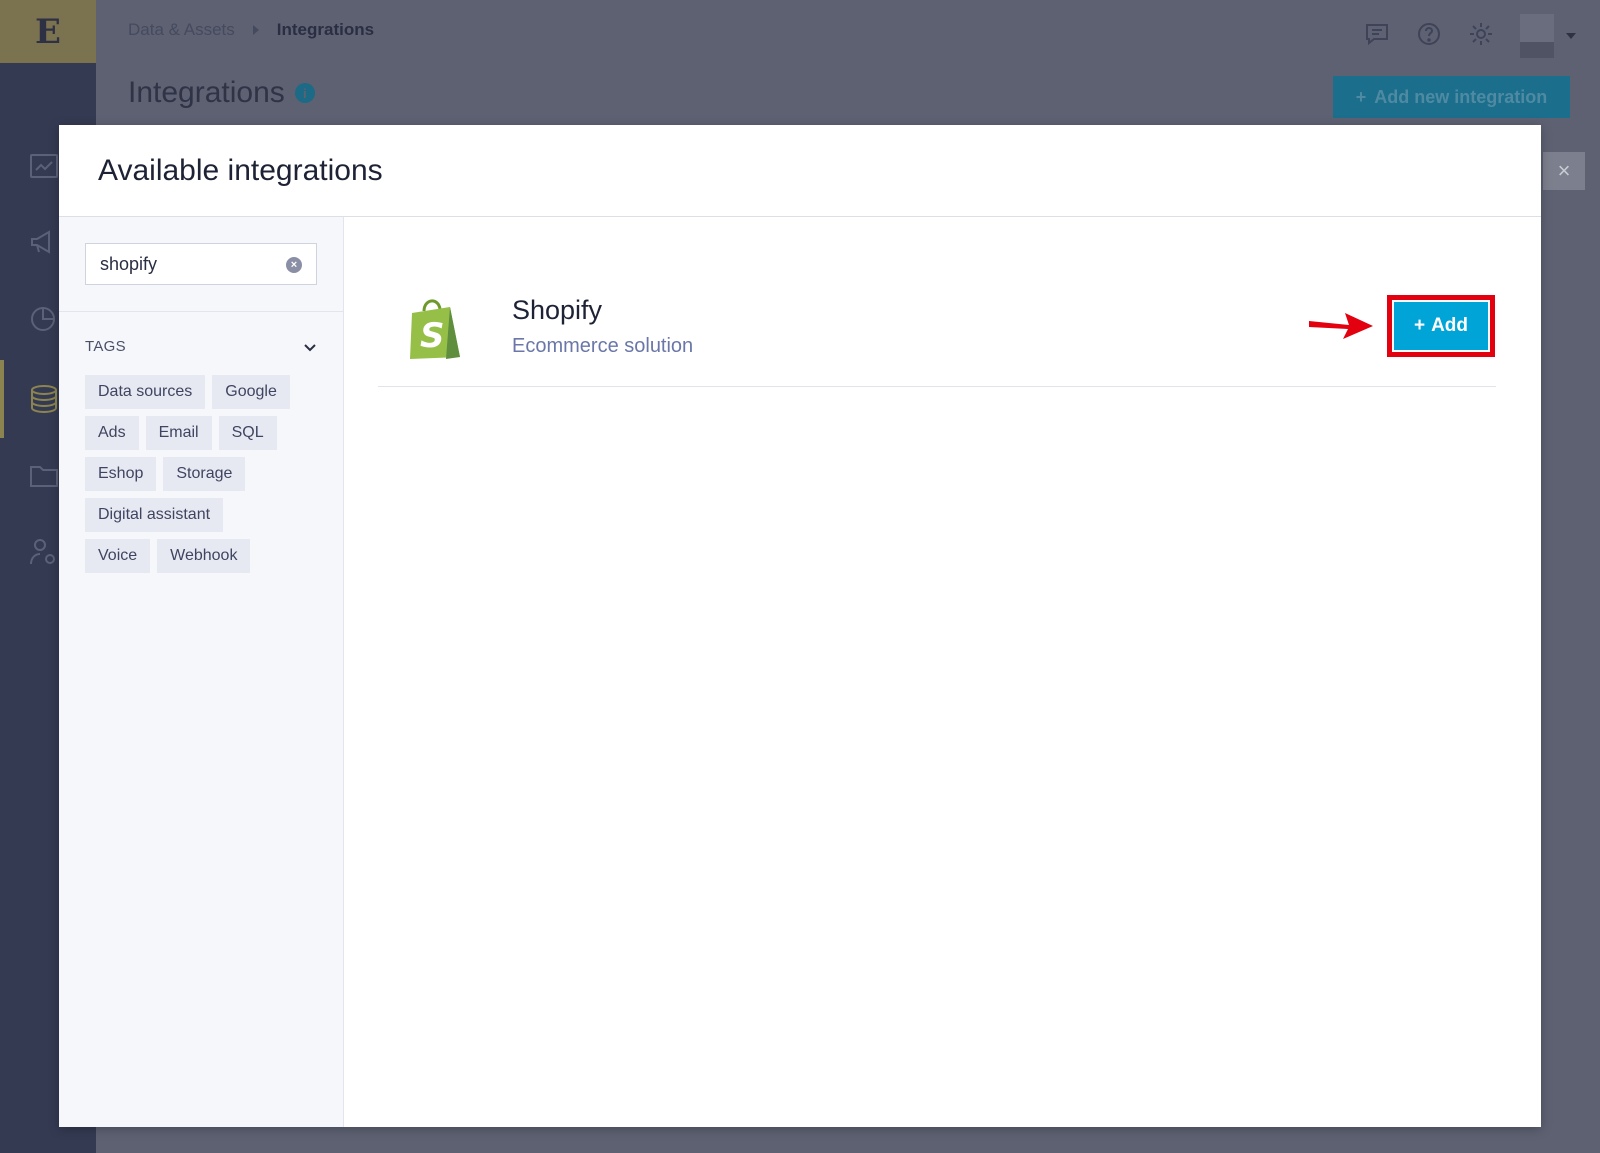 The width and height of the screenshot is (1600, 1153). I want to click on search-section: ×, so click(201, 264).